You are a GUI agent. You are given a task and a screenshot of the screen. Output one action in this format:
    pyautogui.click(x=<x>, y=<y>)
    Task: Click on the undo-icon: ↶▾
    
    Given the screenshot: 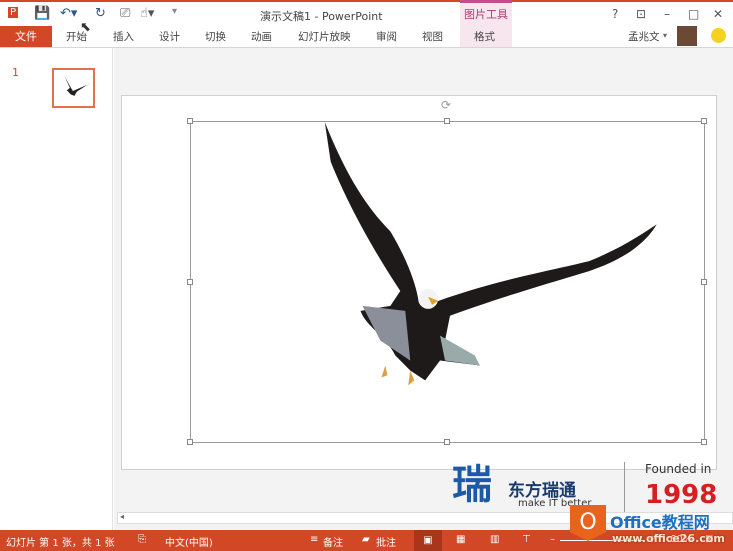 What is the action you would take?
    pyautogui.click(x=68, y=13)
    